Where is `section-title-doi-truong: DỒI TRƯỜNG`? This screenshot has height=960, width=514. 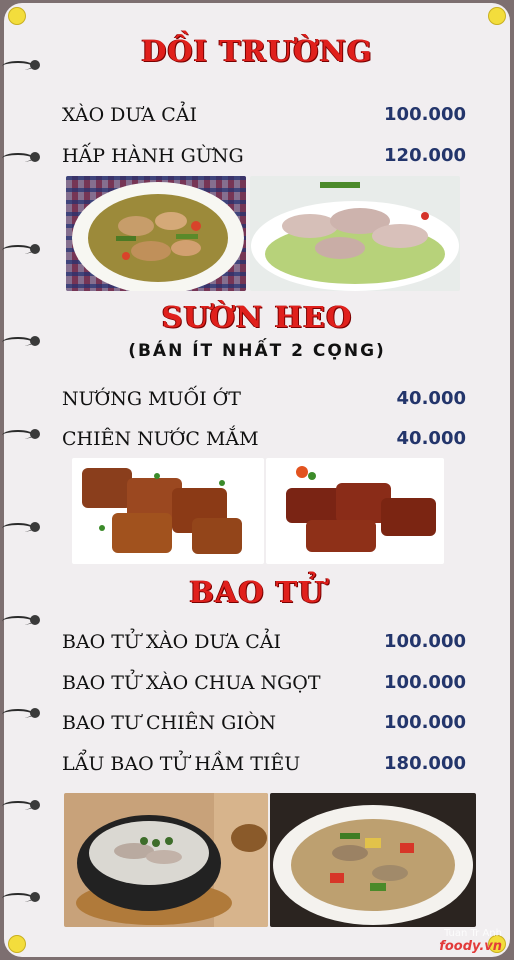 section-title-doi-truong: DỒI TRƯỜNG is located at coordinates (257, 51).